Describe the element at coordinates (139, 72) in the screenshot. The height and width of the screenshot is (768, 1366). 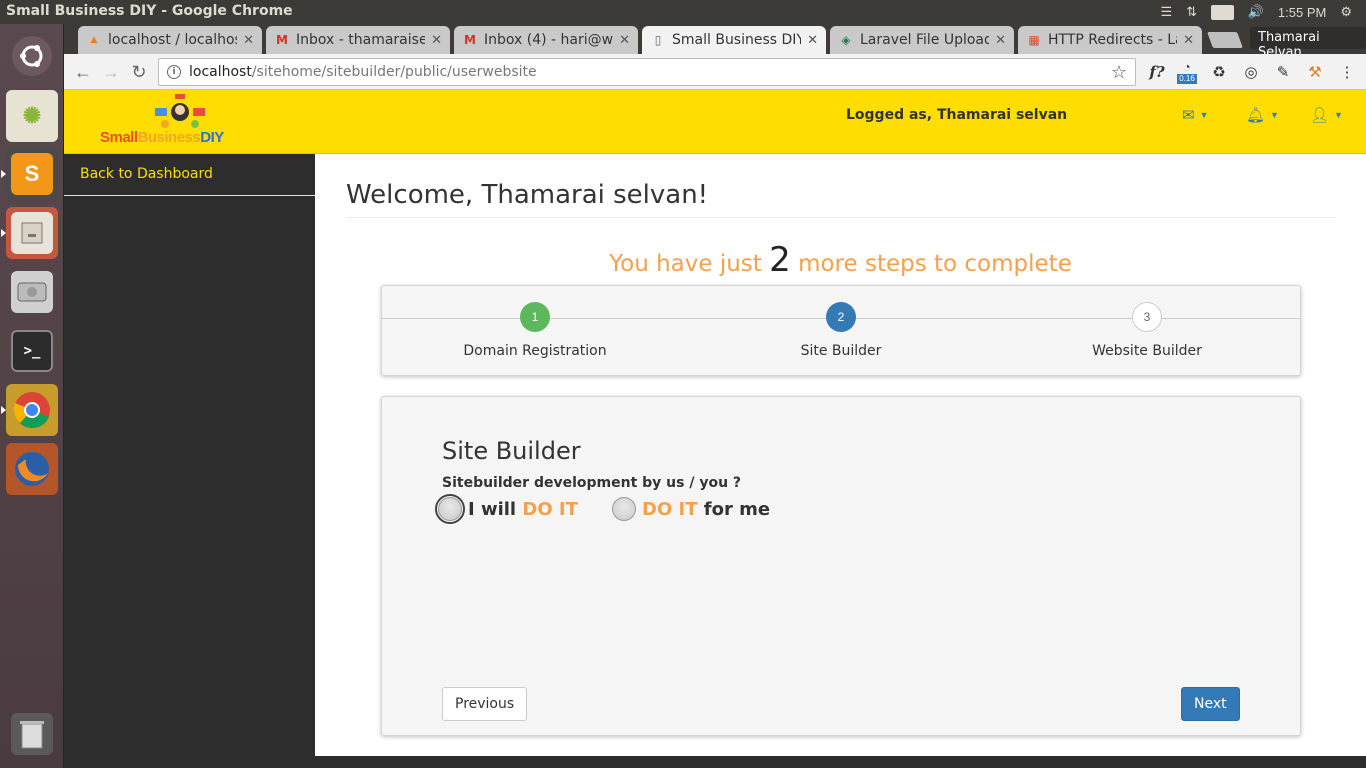
I see `reload-icon: ↻` at that location.